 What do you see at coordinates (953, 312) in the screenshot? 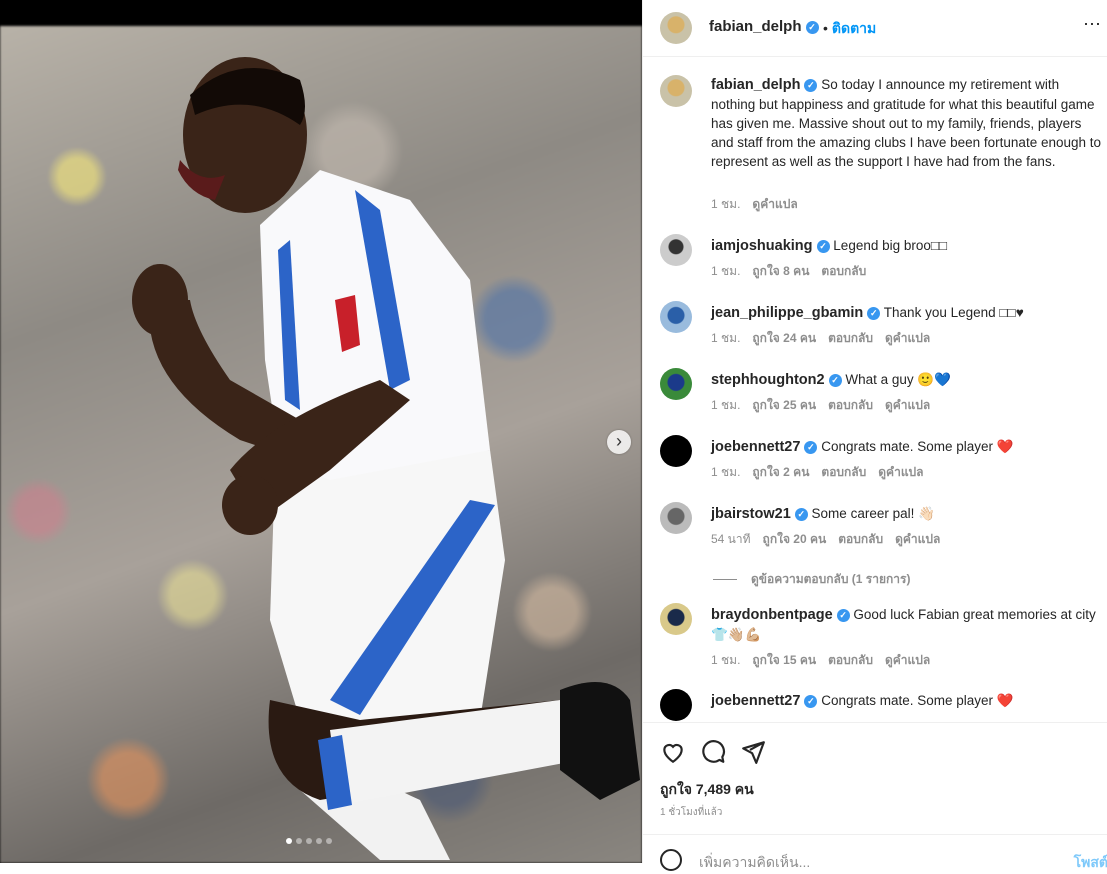
I see `comment-text: Thank you Legend □□♥` at bounding box center [953, 312].